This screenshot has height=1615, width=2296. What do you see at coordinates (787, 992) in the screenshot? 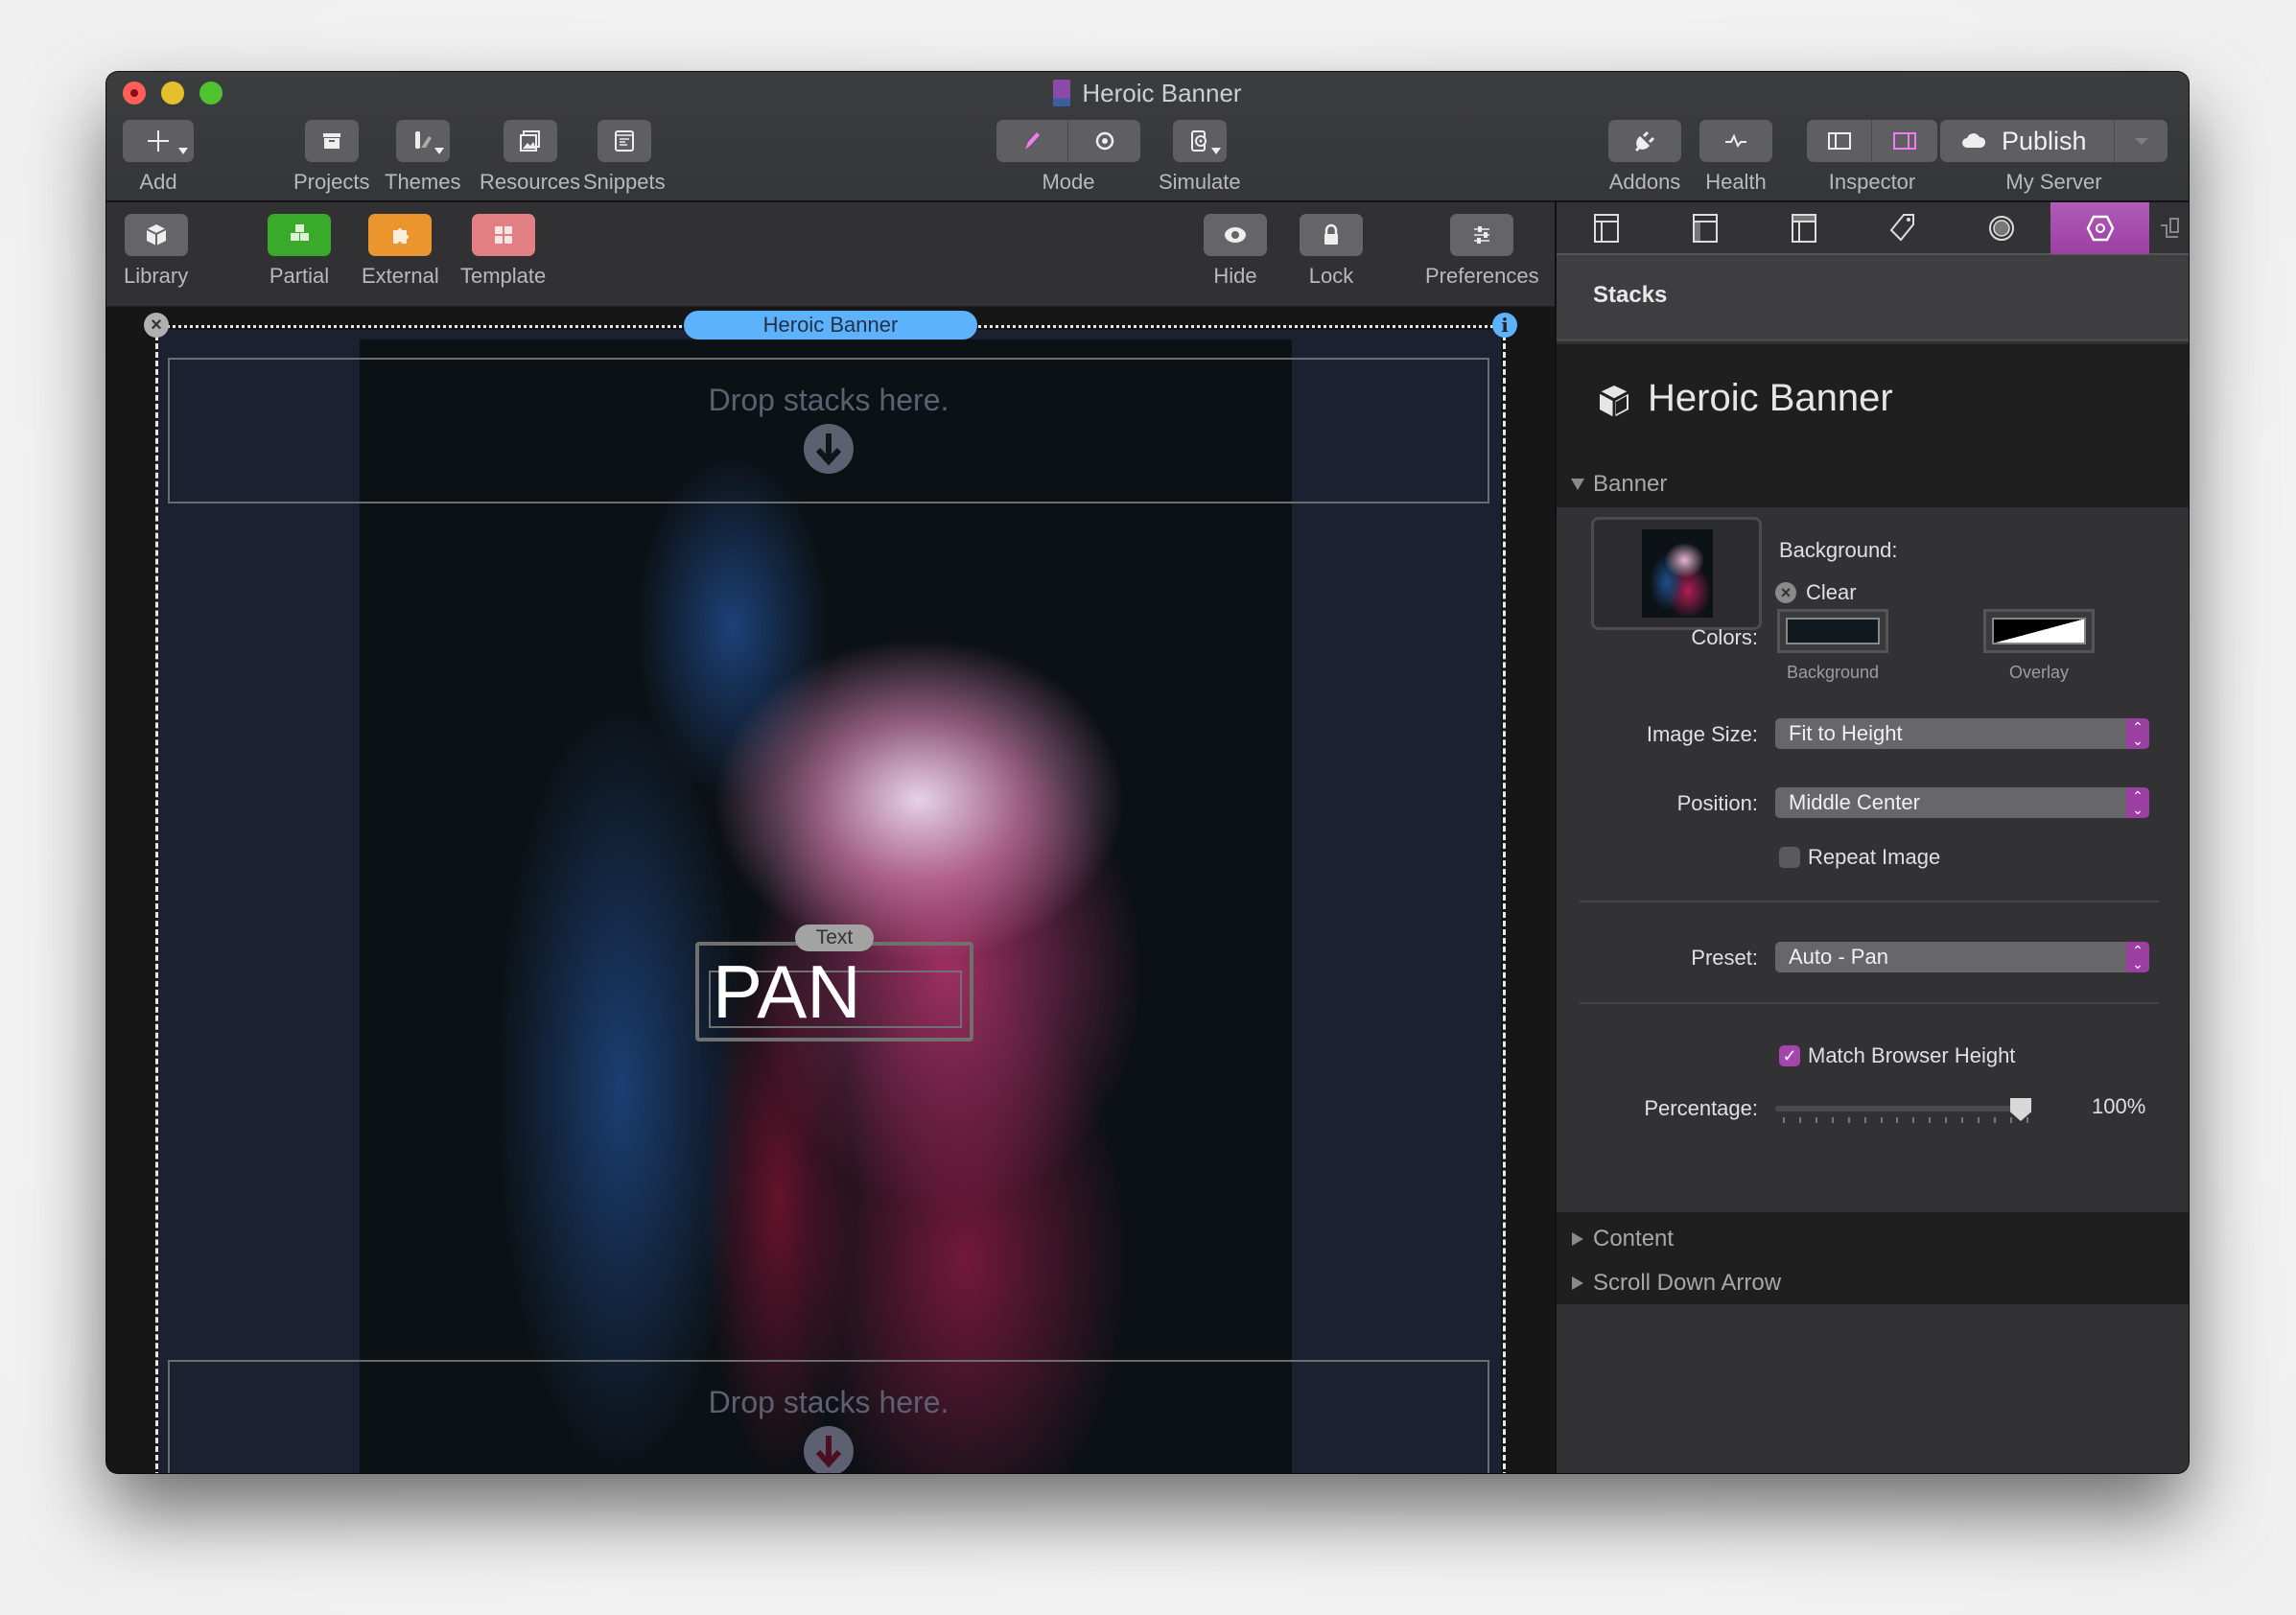
I see `banner-headline-text: PAN` at bounding box center [787, 992].